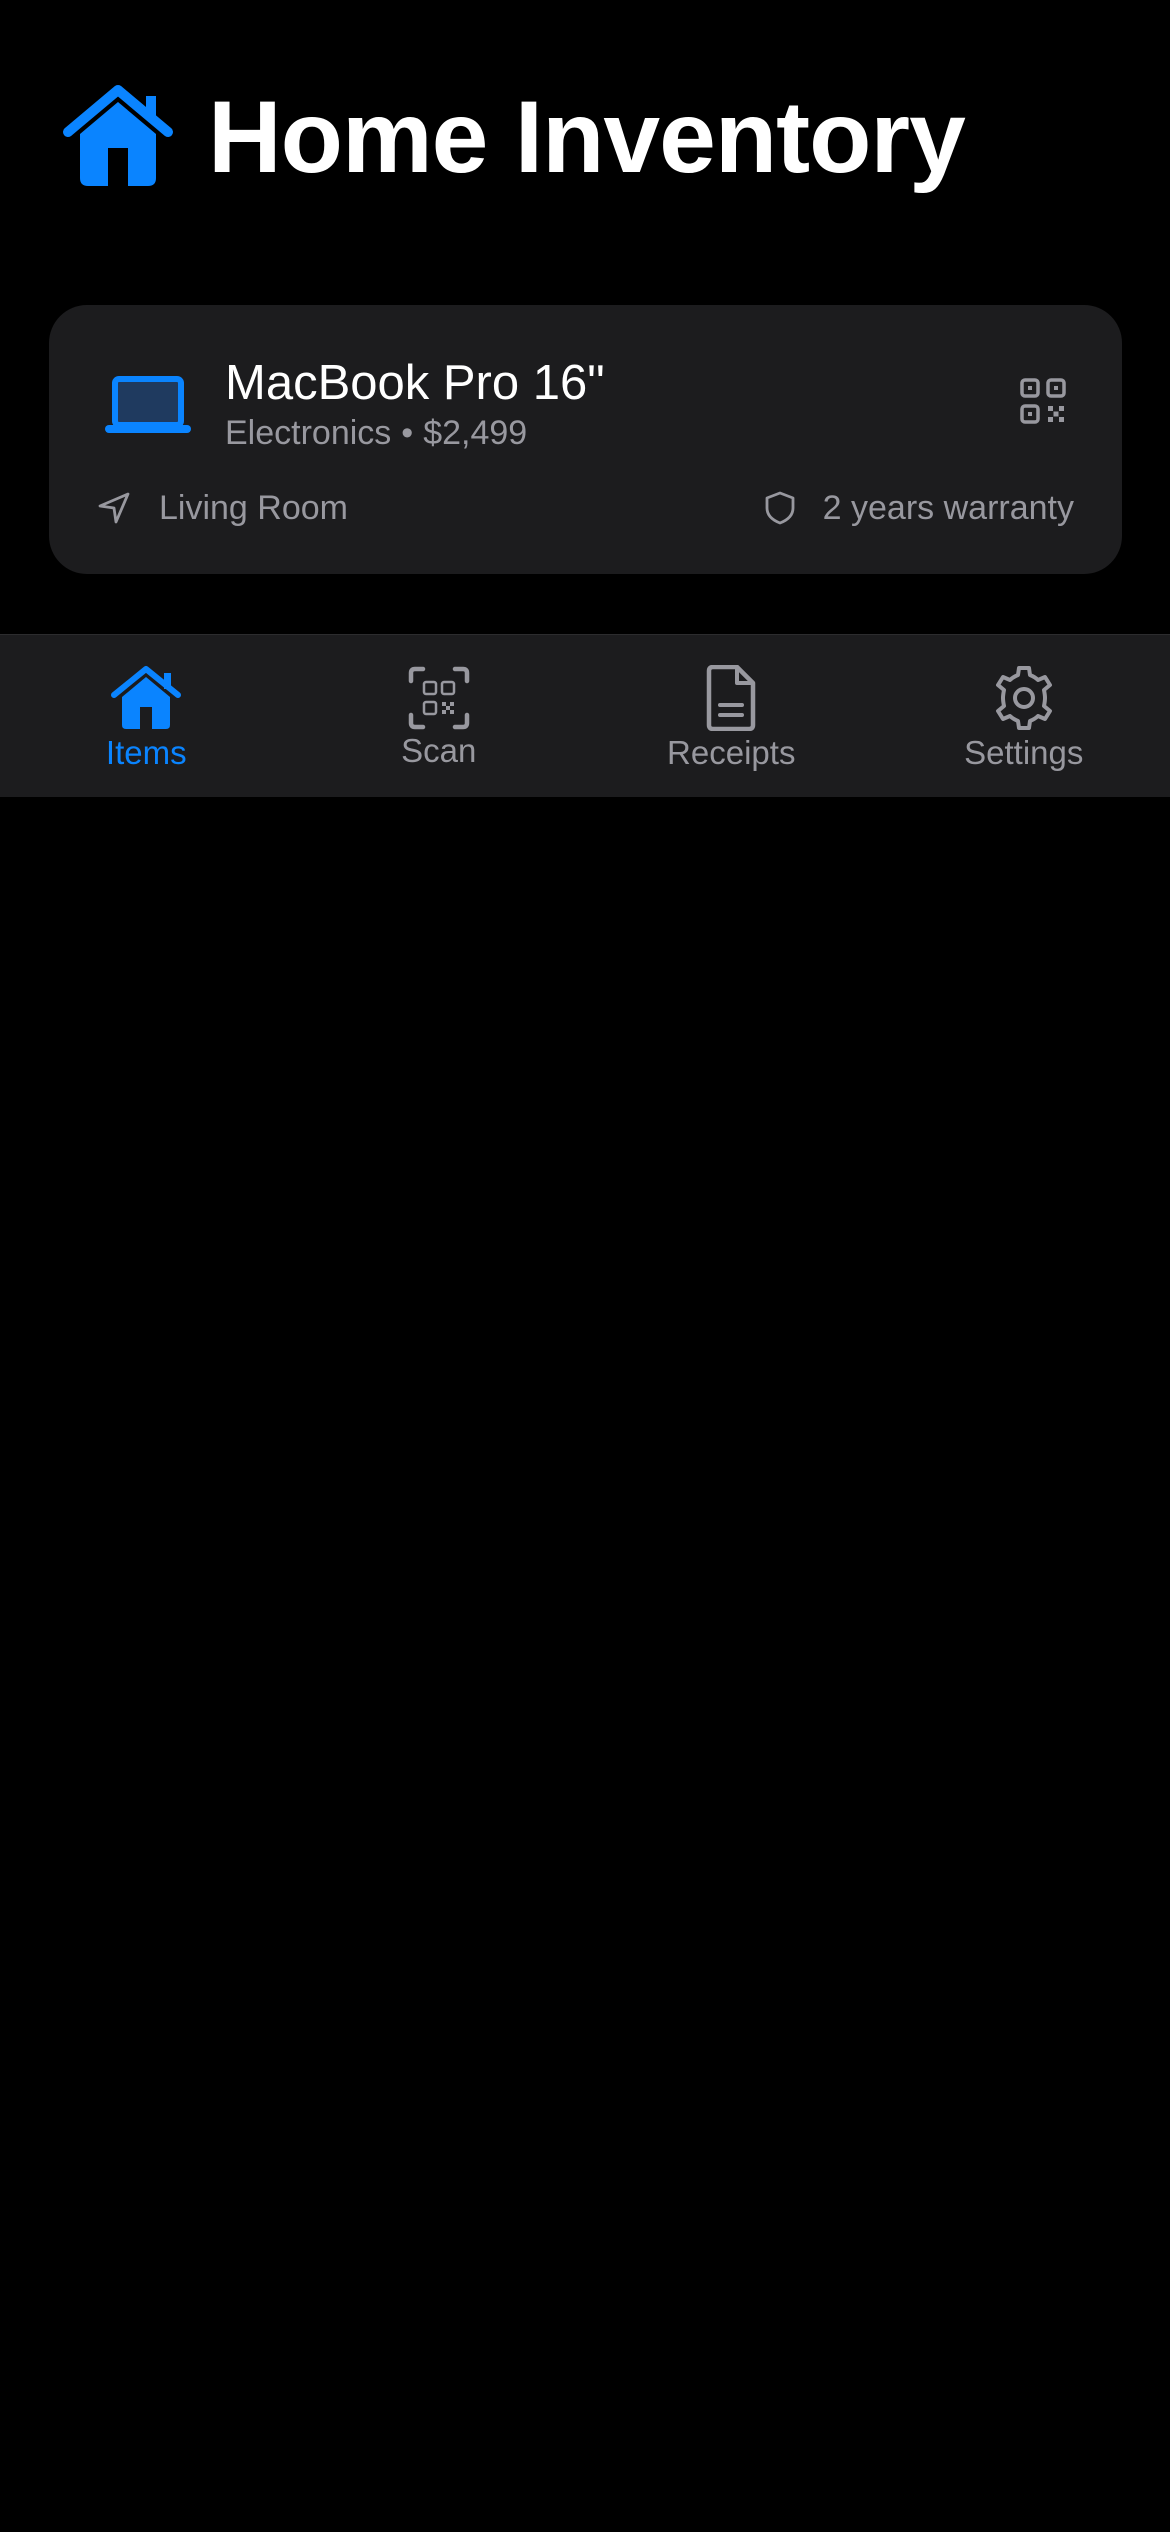  I want to click on page-header: Home Inventory, so click(512, 137).